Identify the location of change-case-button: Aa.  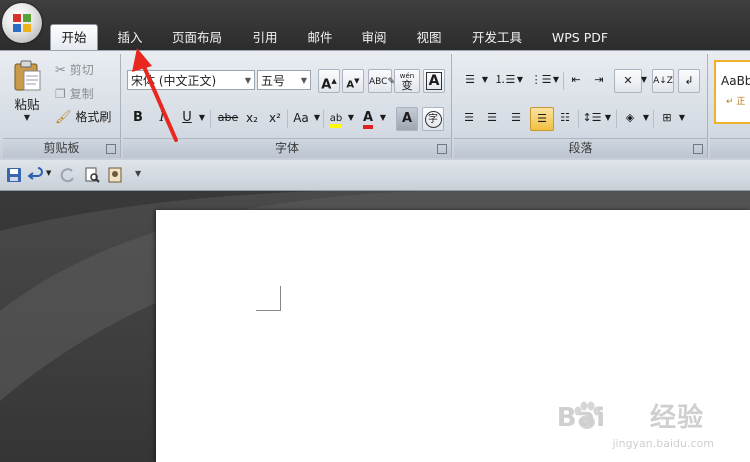
(301, 118).